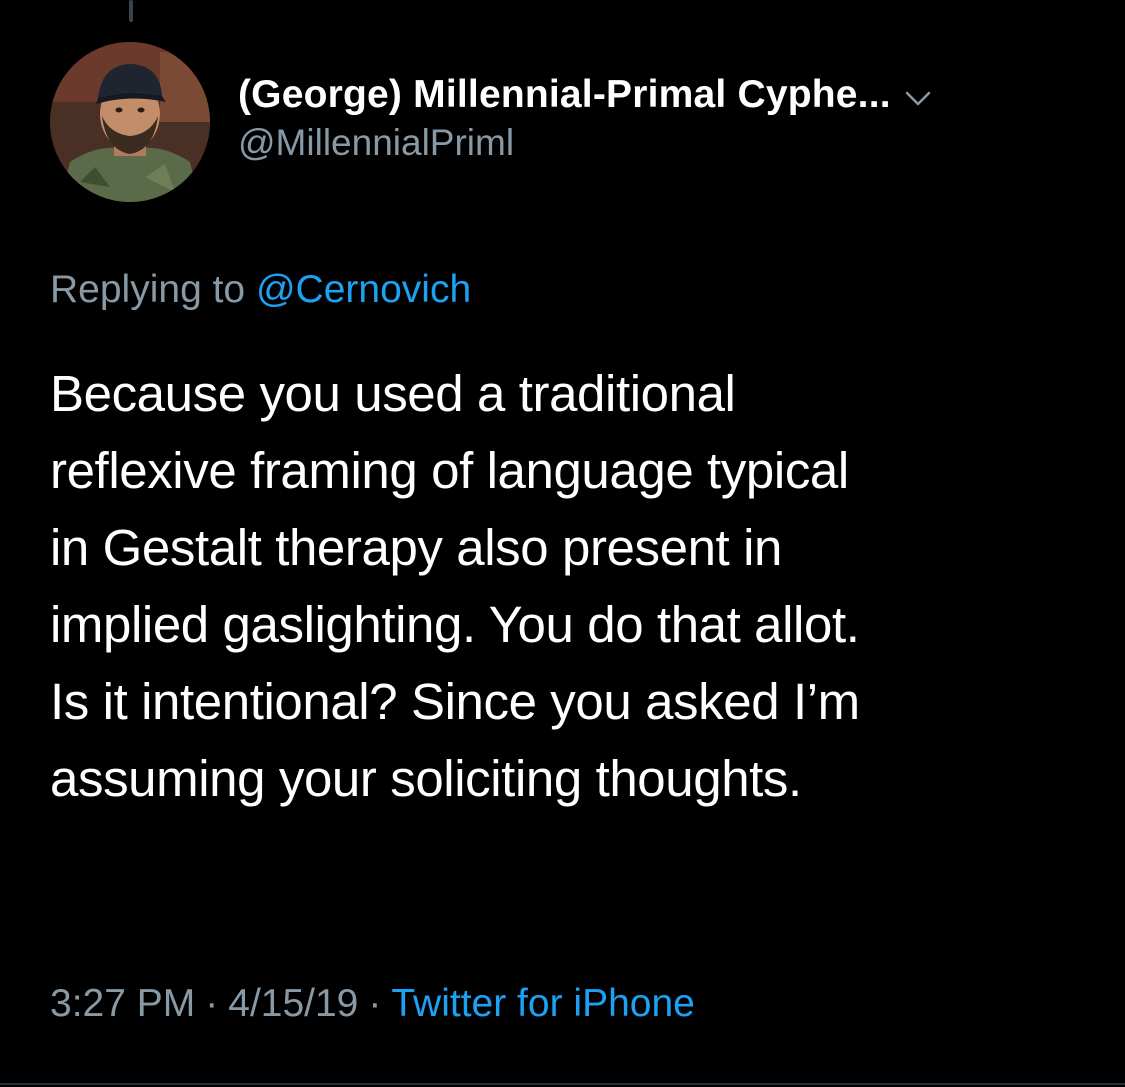 The width and height of the screenshot is (1125, 1087). I want to click on tweet-text-line: Is it intentional? Since you asked I’m, so click(455, 701).